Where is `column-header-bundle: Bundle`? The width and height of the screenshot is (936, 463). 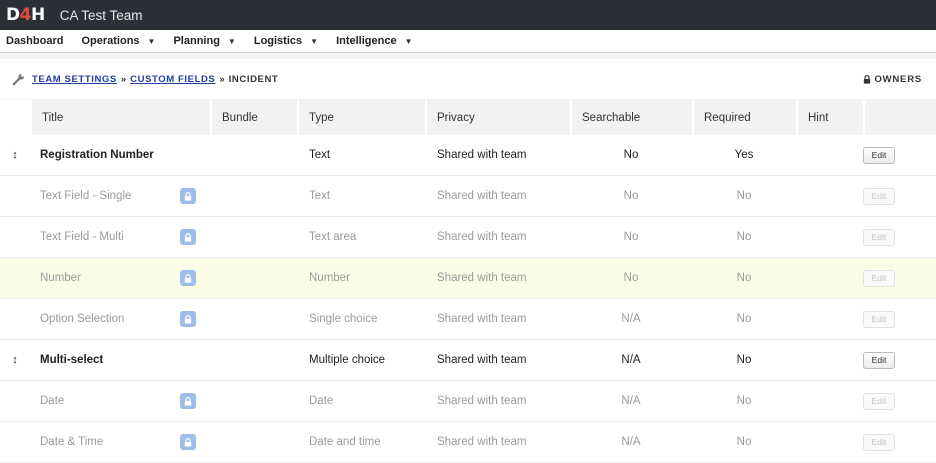
column-header-bundle: Bundle is located at coordinates (253, 117).